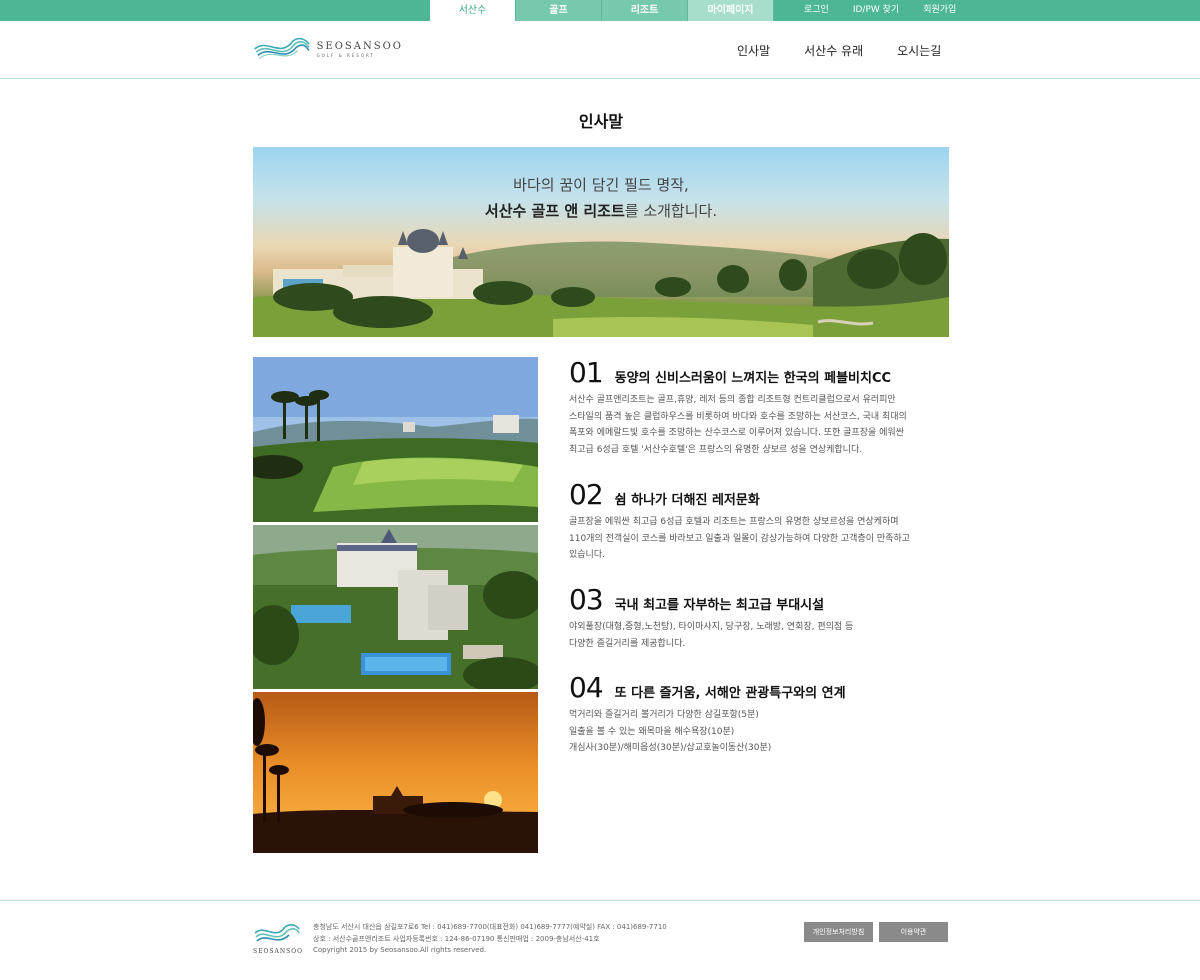 The width and height of the screenshot is (1200, 980). What do you see at coordinates (939, 10) in the screenshot?
I see `signup-link: 회원가입` at bounding box center [939, 10].